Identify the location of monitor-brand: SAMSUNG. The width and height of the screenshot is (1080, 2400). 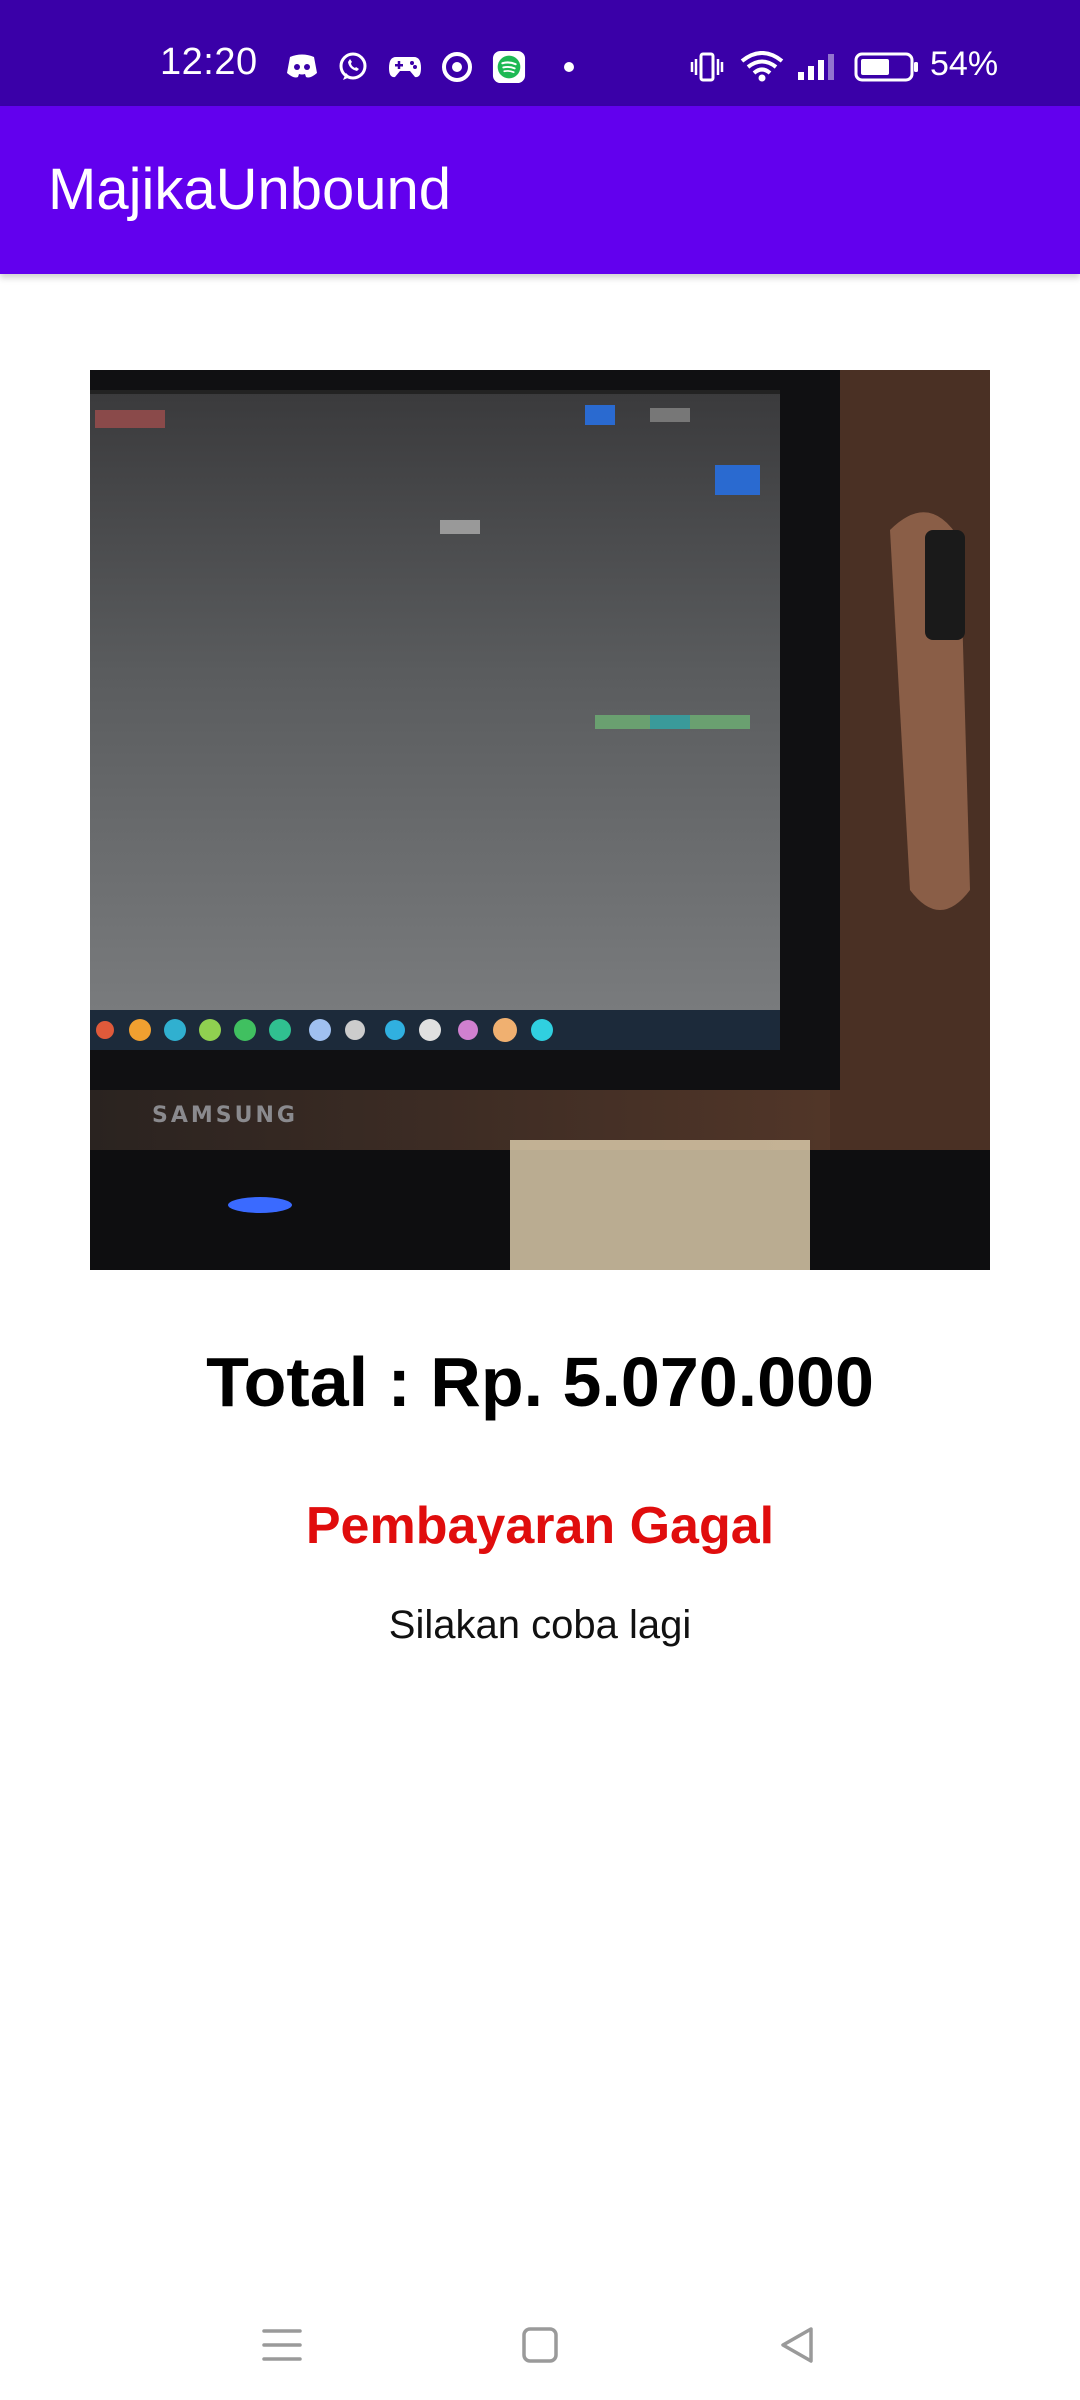
(225, 1115).